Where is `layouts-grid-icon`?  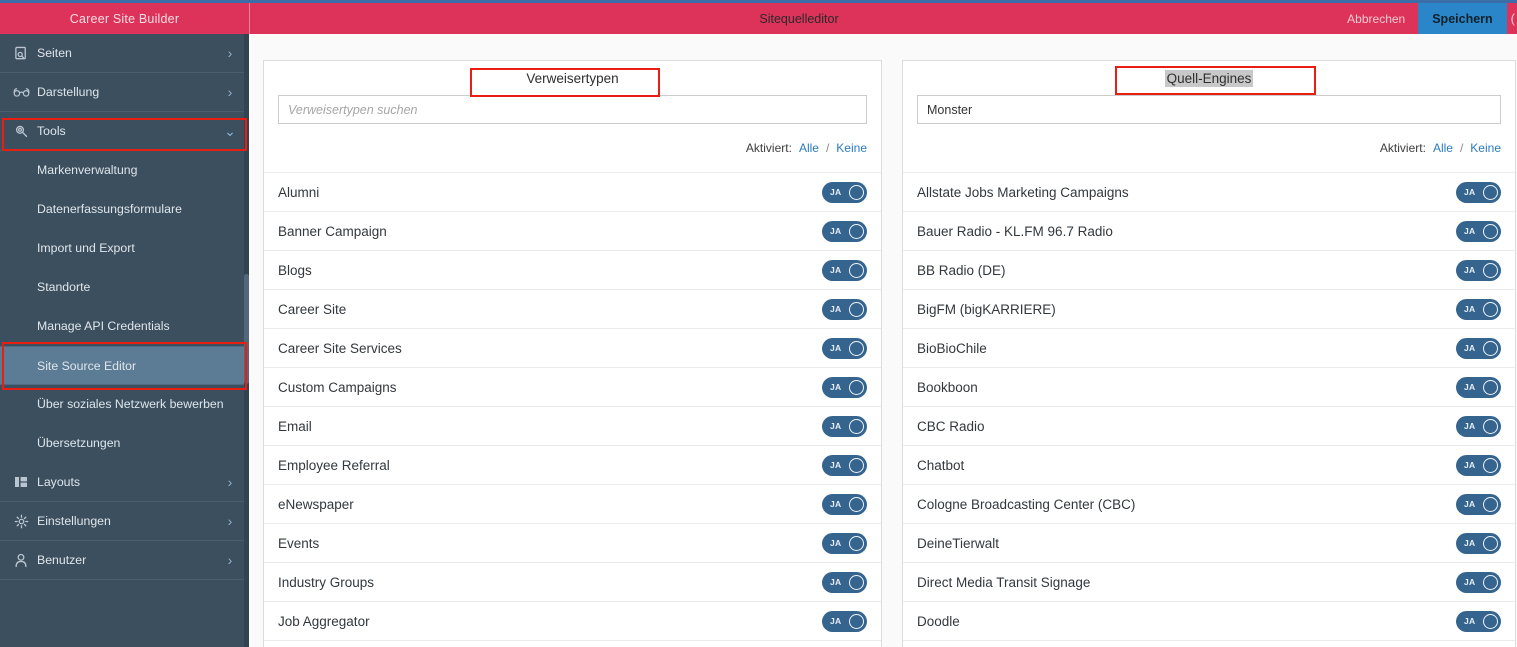
layouts-grid-icon is located at coordinates (21, 482).